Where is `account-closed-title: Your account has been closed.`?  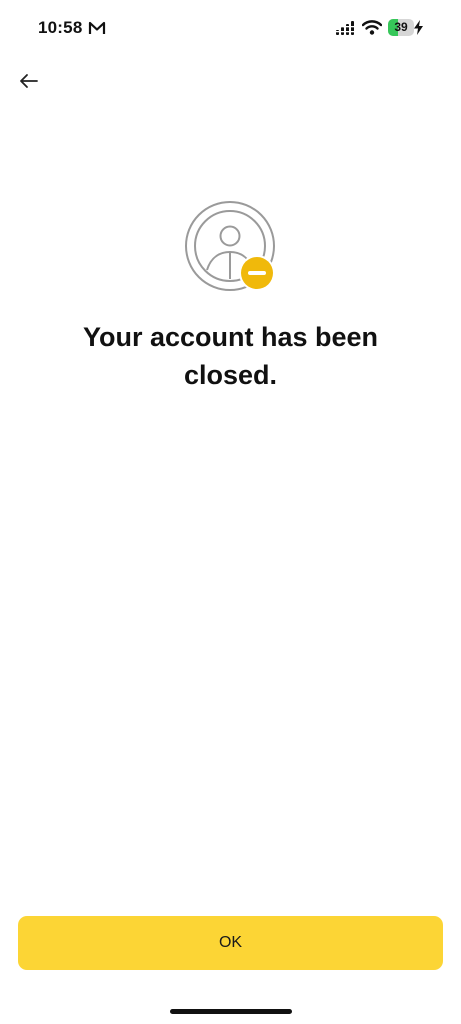 account-closed-title: Your account has been closed. is located at coordinates (230, 356).